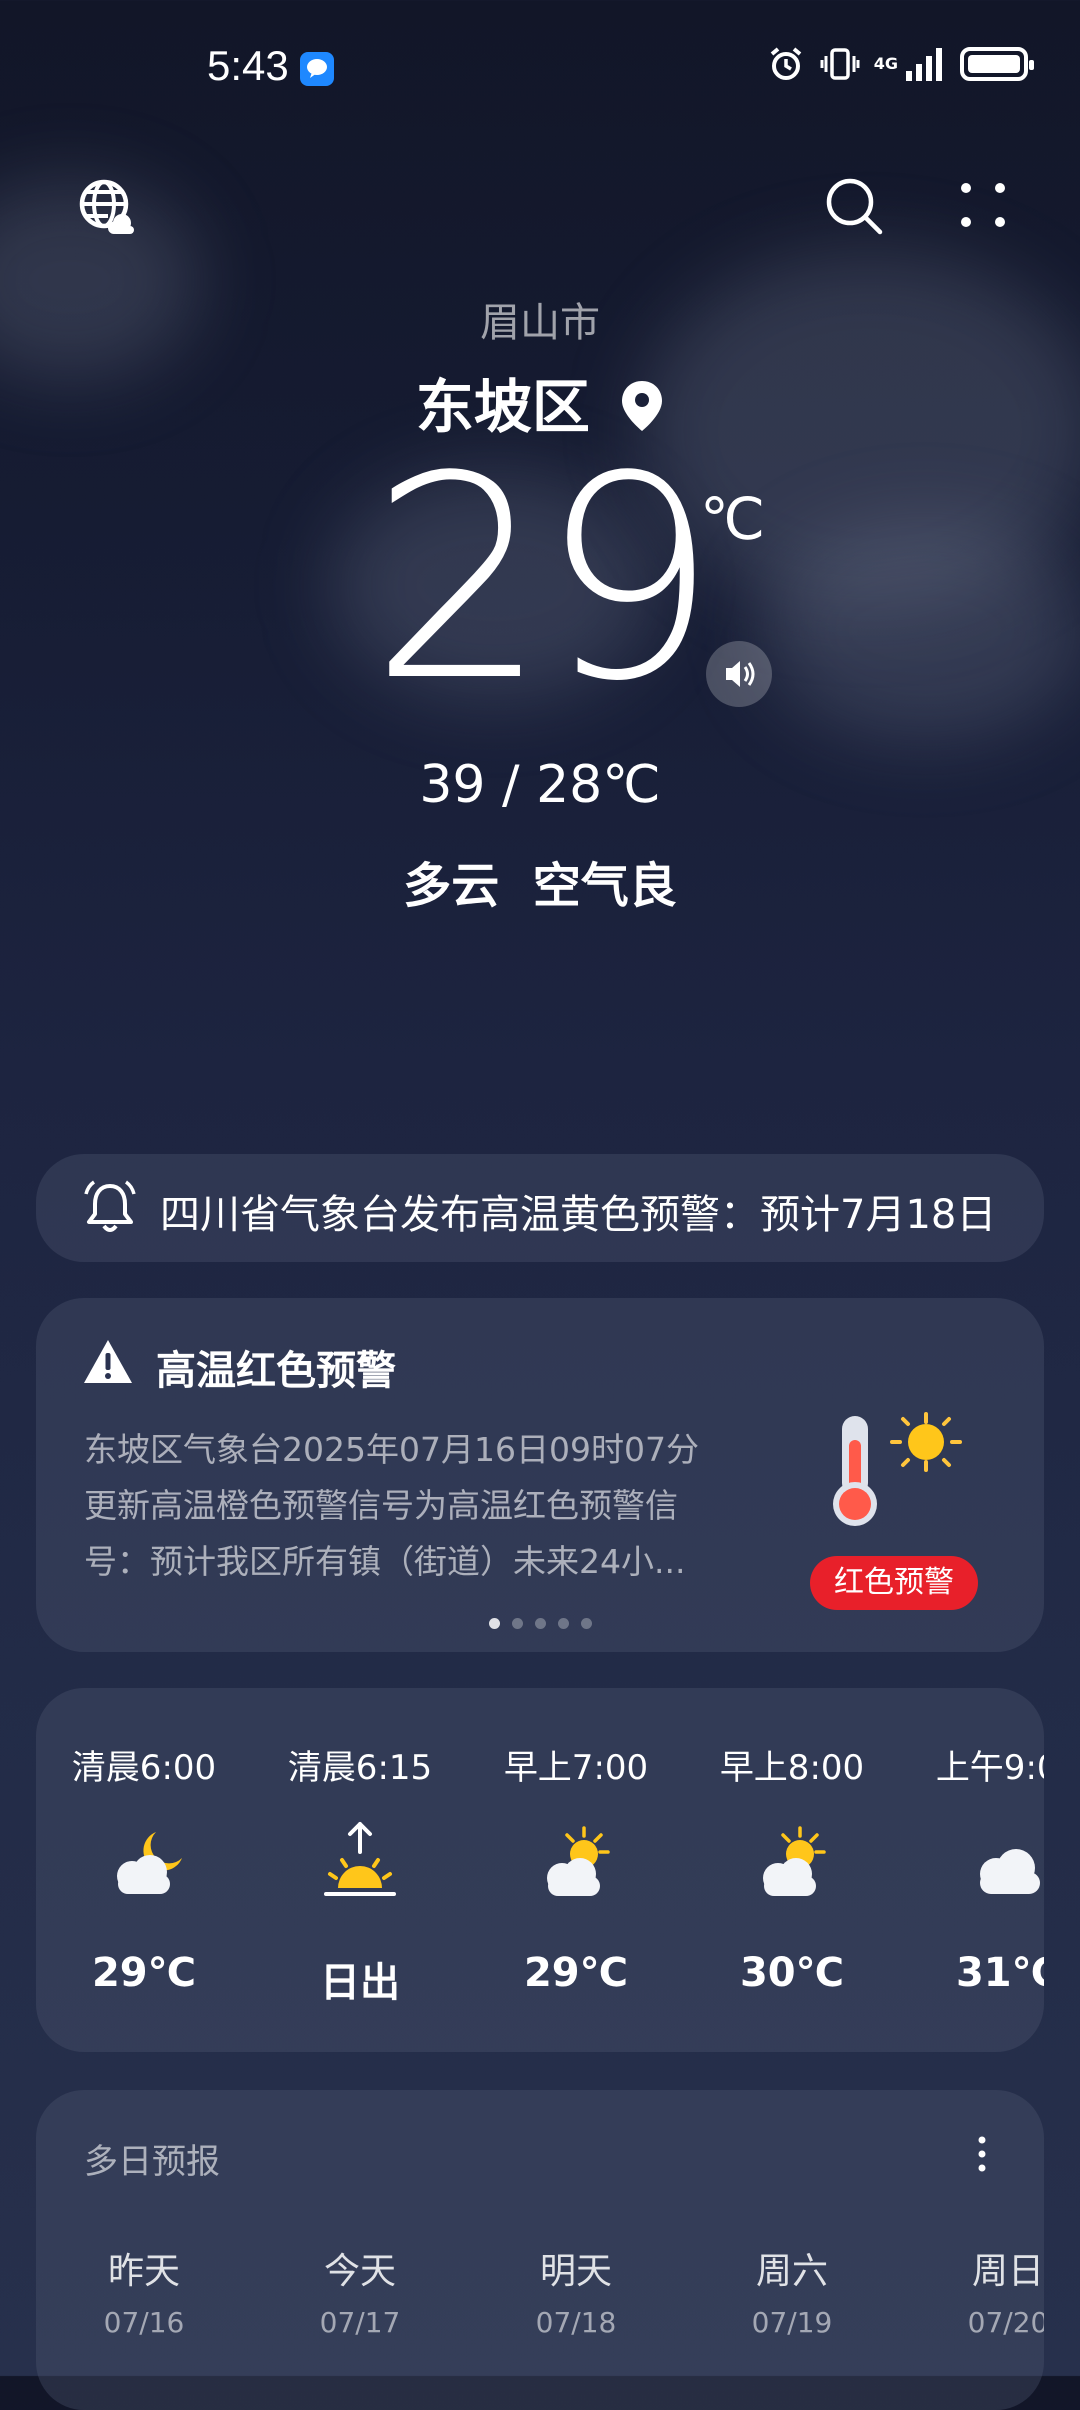 The image size is (1080, 2410). Describe the element at coordinates (360, 1768) in the screenshot. I see `hour-label: 清晨6:15` at that location.